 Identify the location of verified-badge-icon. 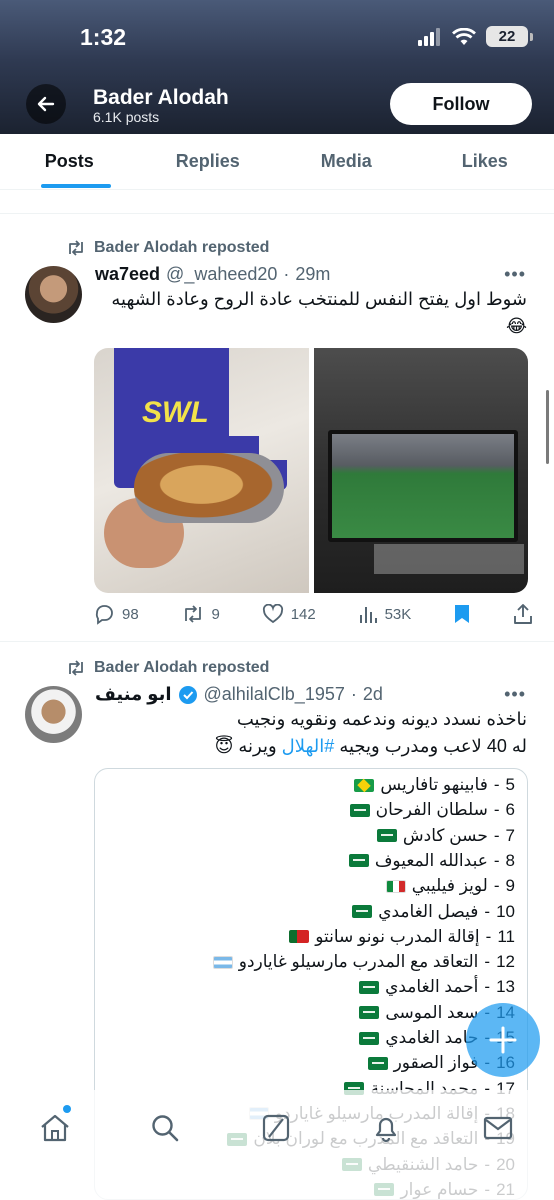
(187, 694).